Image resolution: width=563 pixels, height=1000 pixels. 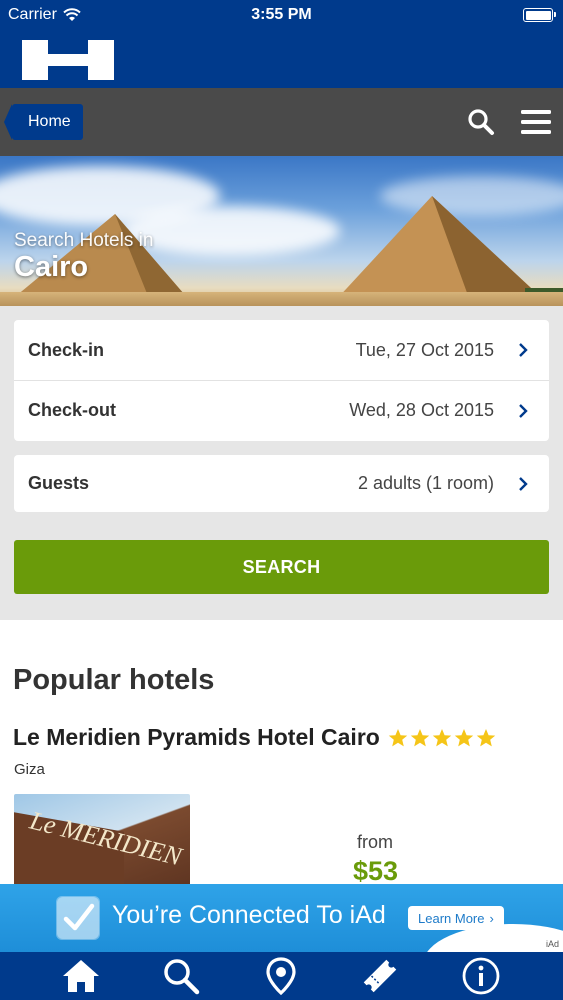 I want to click on tab-search, so click(x=181, y=976).